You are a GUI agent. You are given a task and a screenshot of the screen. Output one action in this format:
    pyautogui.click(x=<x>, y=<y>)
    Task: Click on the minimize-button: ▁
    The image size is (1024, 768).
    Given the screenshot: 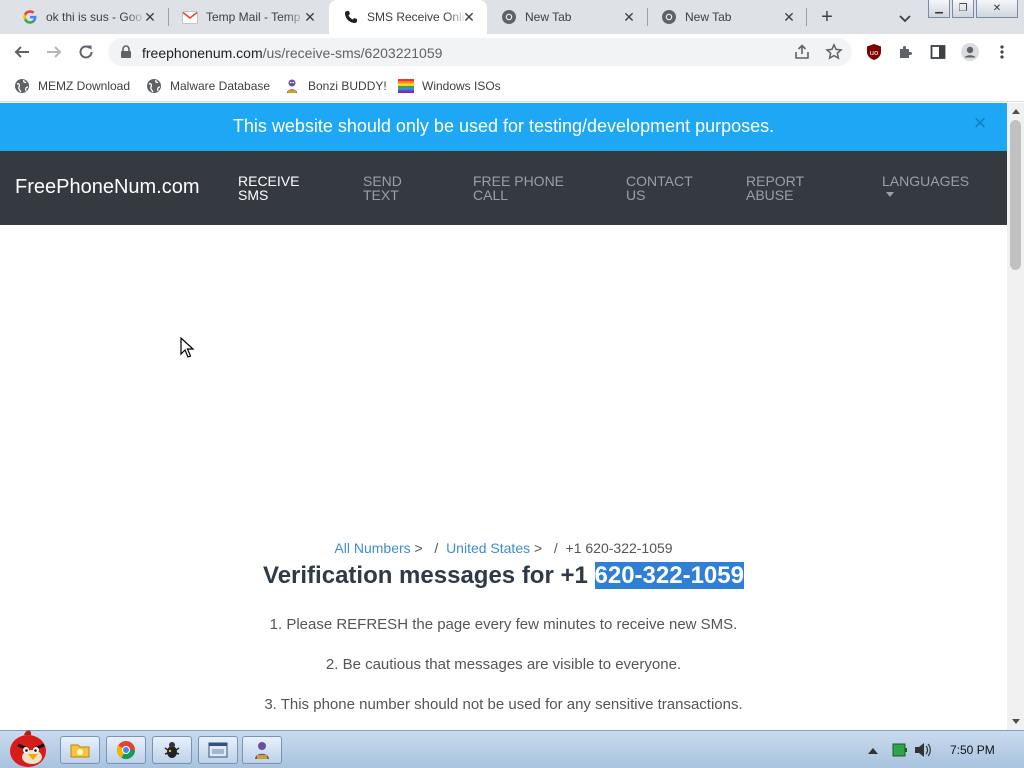 What is the action you would take?
    pyautogui.click(x=939, y=9)
    